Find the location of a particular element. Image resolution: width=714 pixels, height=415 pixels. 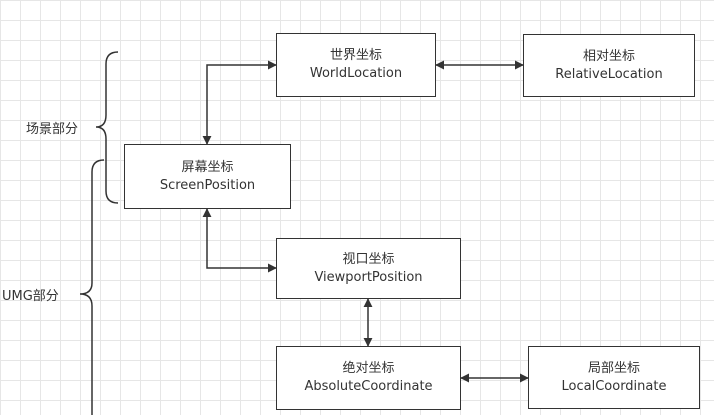

absolute-coordinate-node: 绝对坐标 AbsoluteCoordinate is located at coordinates (368, 378).